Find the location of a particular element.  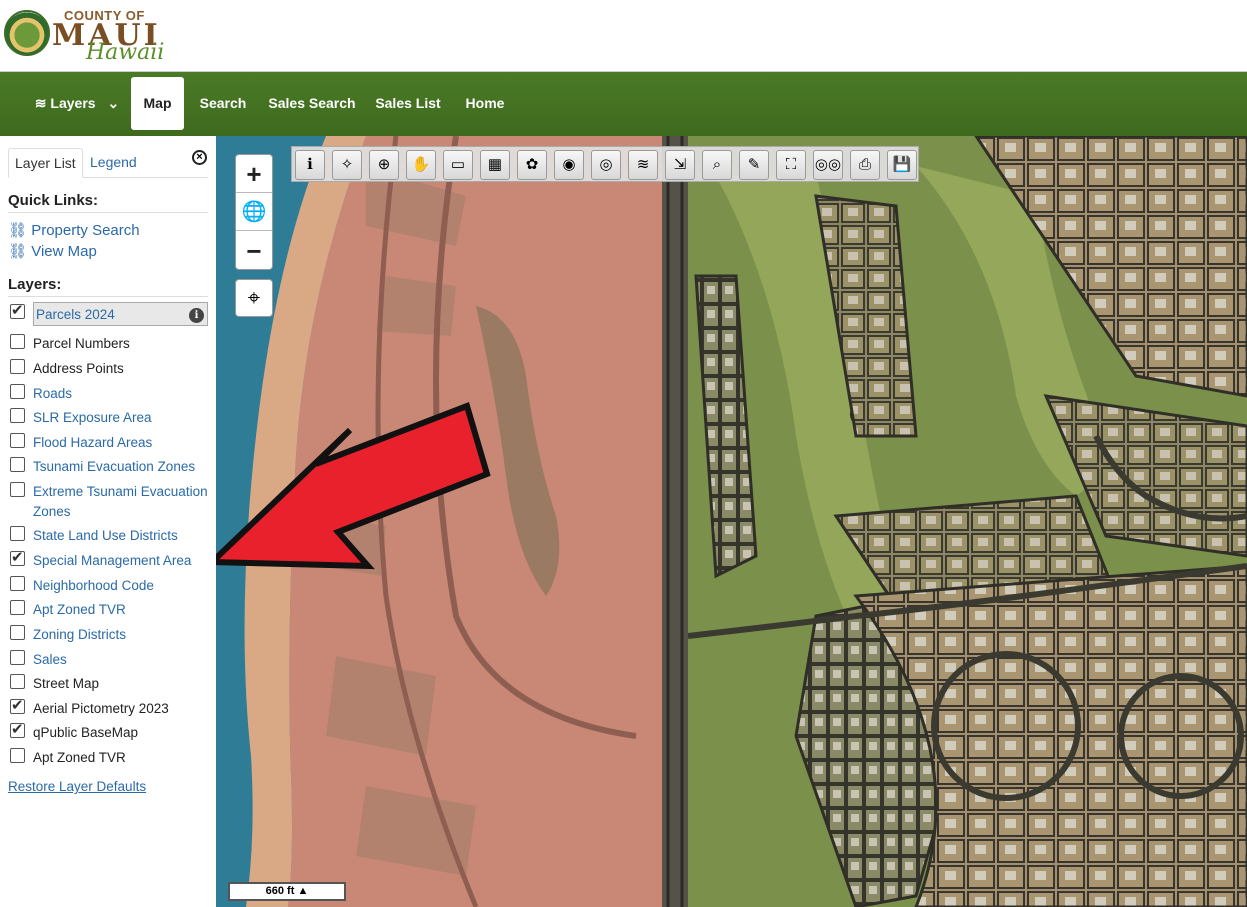

layers-stack-icon: ≋ is located at coordinates (40, 103).